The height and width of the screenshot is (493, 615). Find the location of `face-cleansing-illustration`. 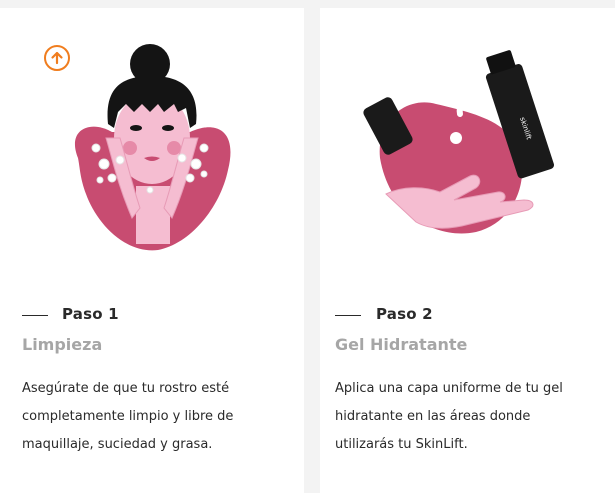

face-cleansing-illustration is located at coordinates (152, 147).